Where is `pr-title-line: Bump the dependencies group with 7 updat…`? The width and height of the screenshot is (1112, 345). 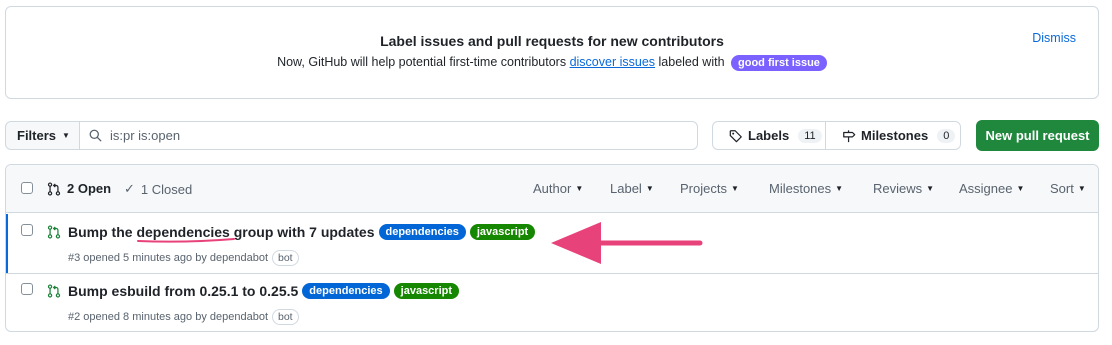 pr-title-line: Bump the dependencies group with 7 updat… is located at coordinates (302, 232).